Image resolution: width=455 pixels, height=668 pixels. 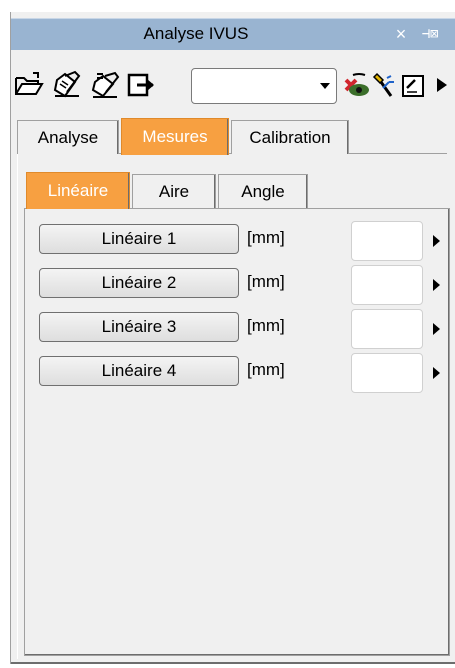 I want to click on eye-no-icon, so click(x=356, y=85).